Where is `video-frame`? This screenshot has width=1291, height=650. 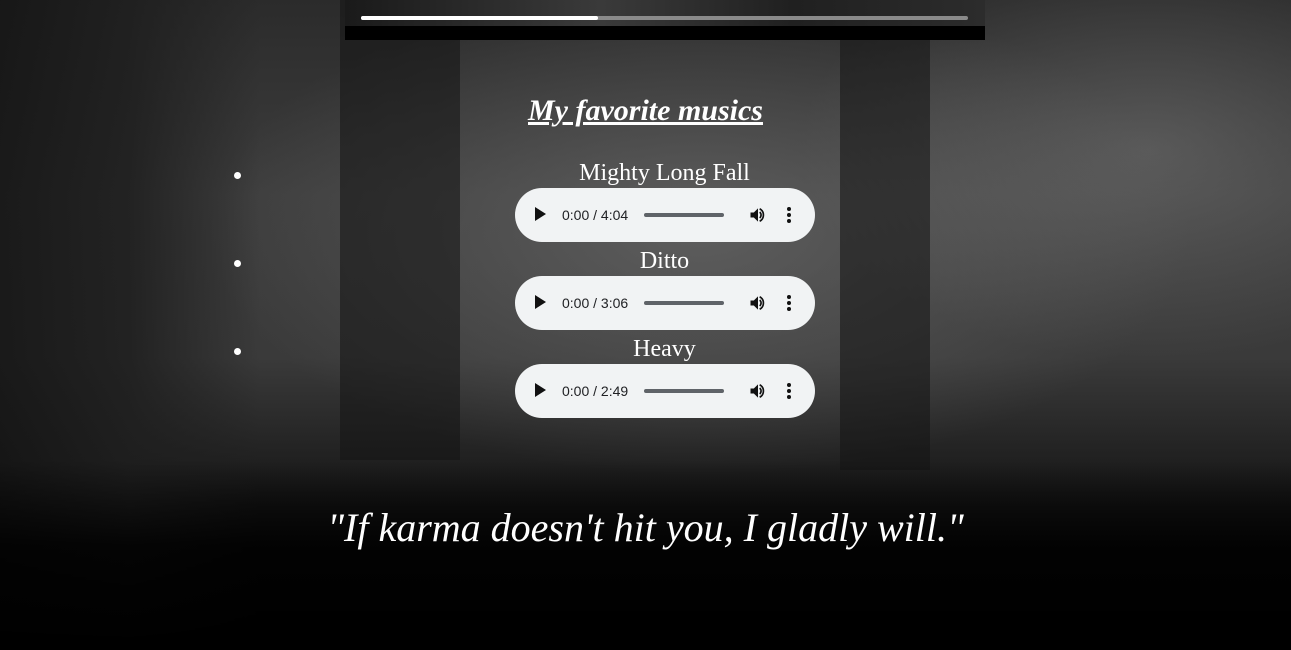 video-frame is located at coordinates (665, 13).